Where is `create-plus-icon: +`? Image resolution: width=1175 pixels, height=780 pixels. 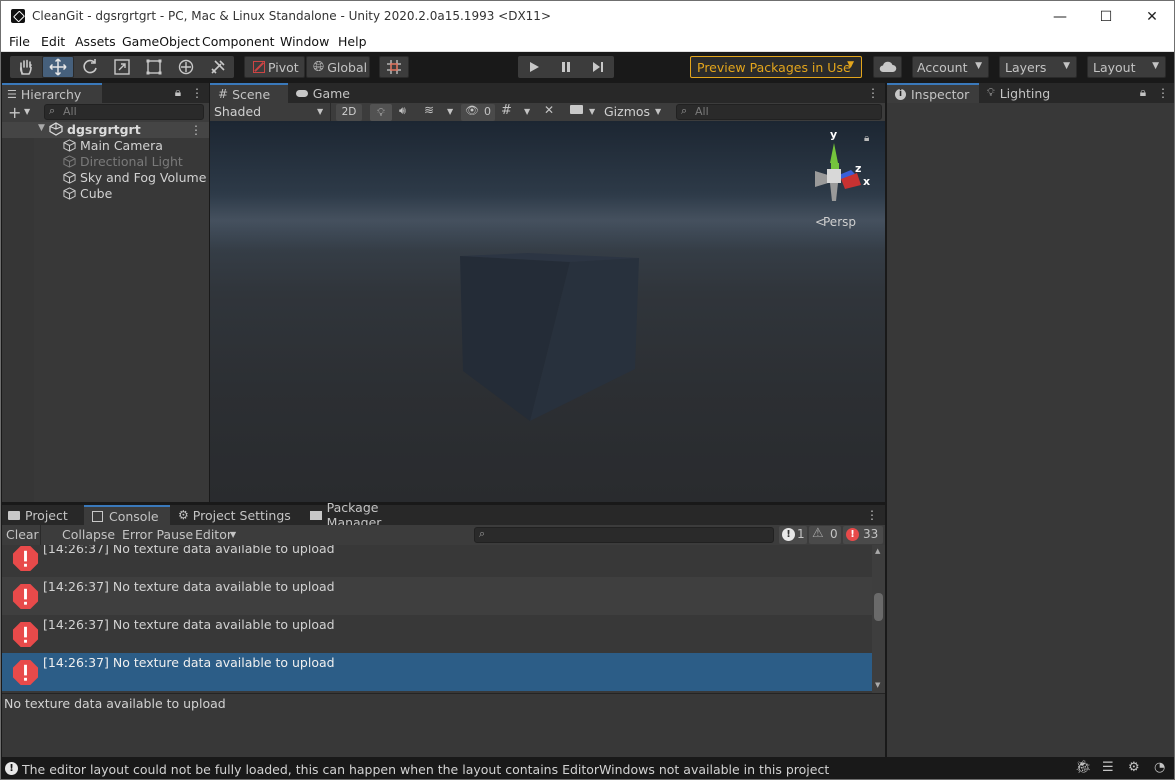 create-plus-icon: + is located at coordinates (14, 112).